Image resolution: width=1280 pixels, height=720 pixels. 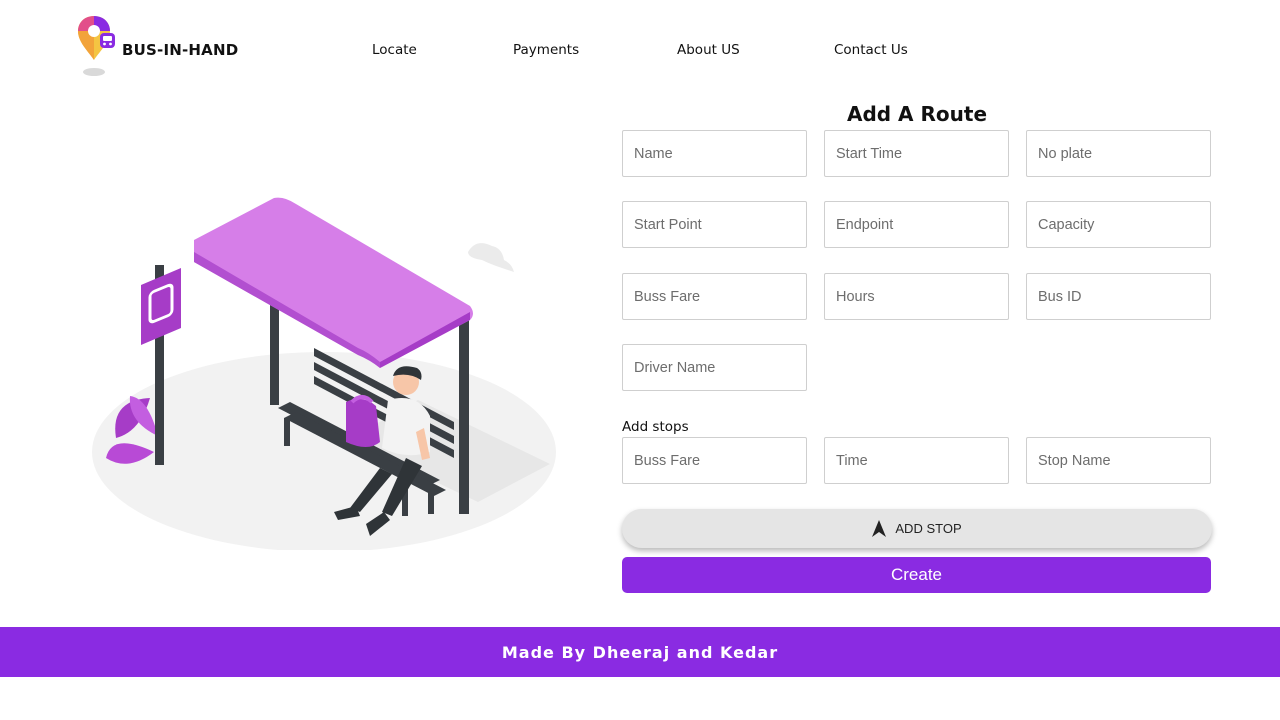 I want to click on hours-input, so click(x=916, y=296).